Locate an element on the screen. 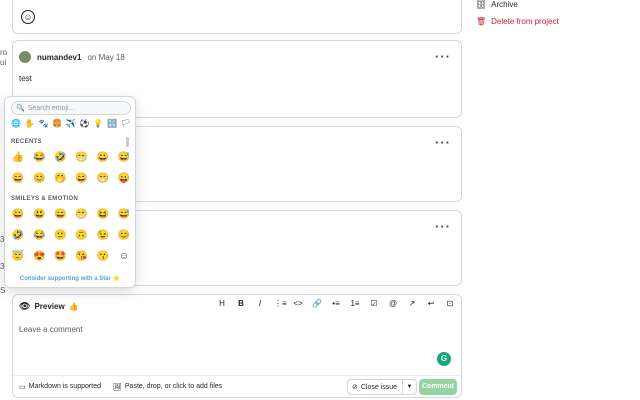 The image size is (640, 400). support-link: Consider supporting with a Star ⭐ is located at coordinates (70, 278).